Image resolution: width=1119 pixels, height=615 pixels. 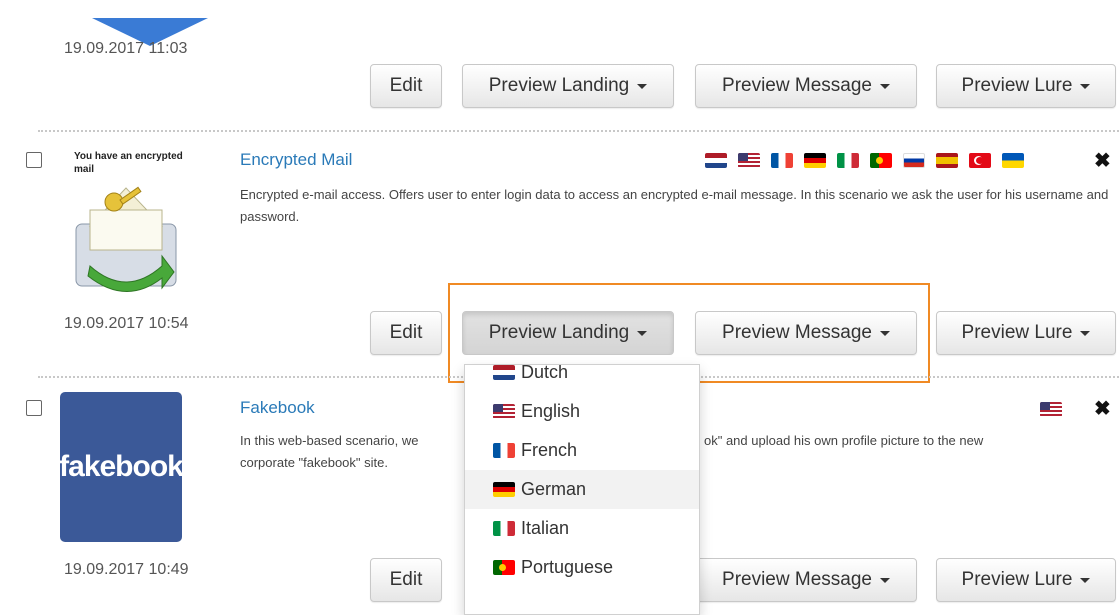 What do you see at coordinates (582, 411) in the screenshot?
I see `dropdown-item-english: English` at bounding box center [582, 411].